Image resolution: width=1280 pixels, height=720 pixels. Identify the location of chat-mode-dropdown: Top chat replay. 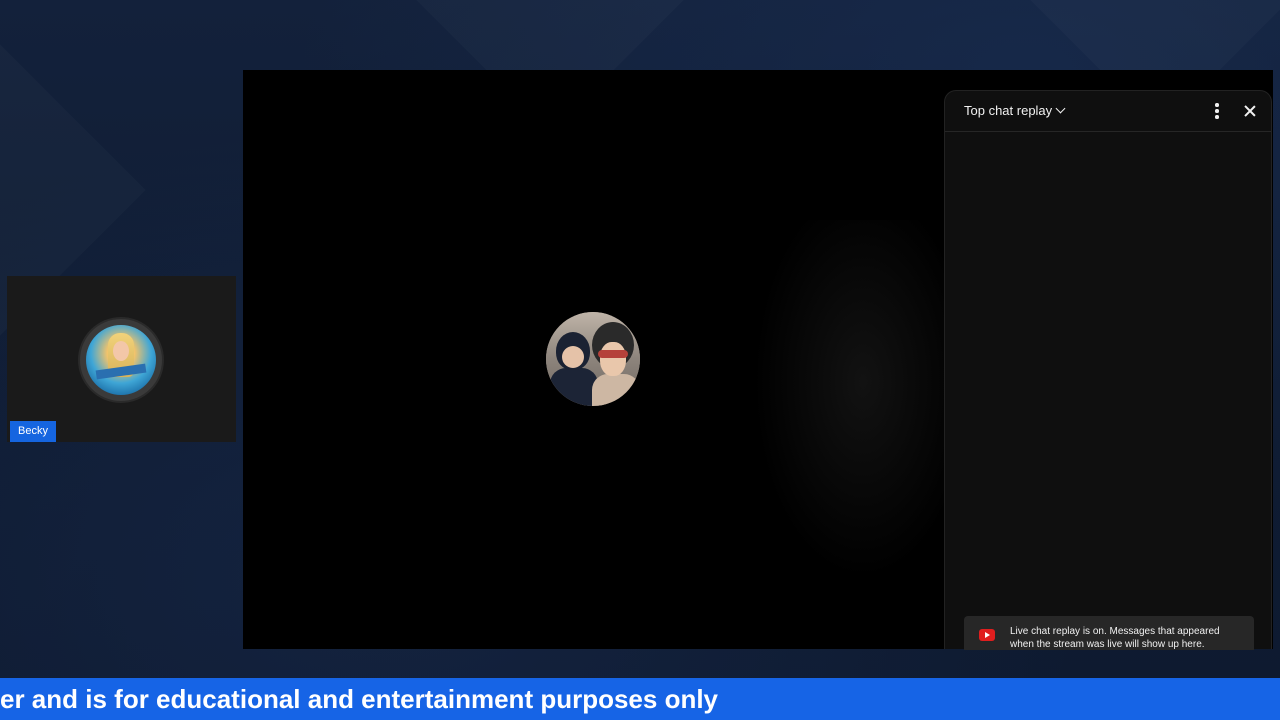
(1015, 111).